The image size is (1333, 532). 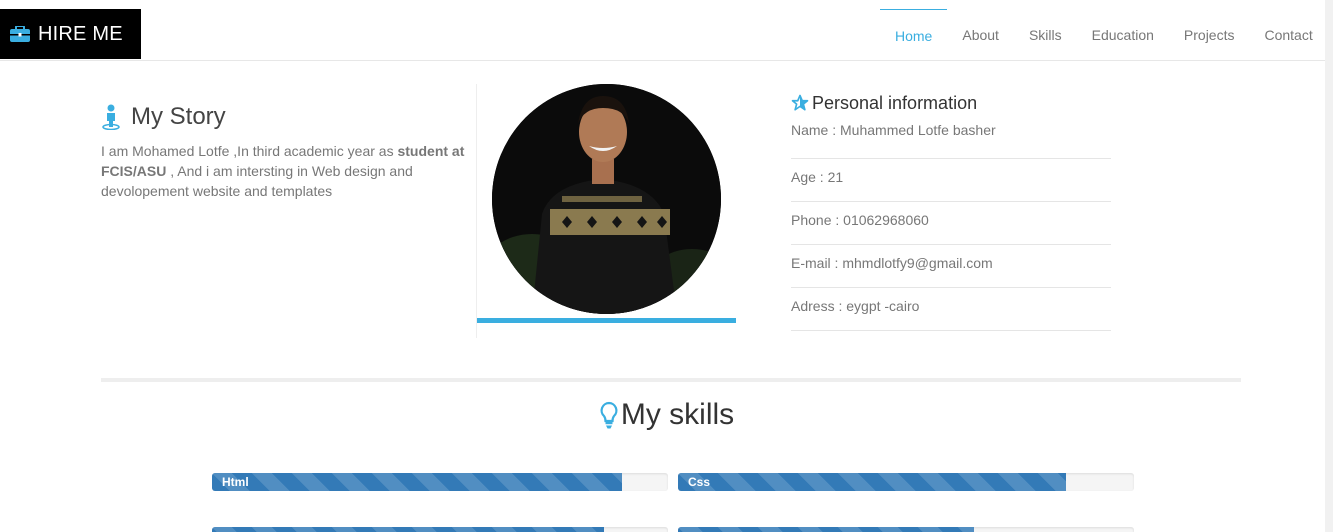 I want to click on story-title: My Story, so click(x=178, y=116).